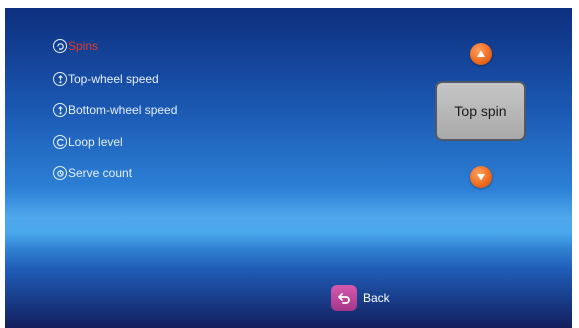 Image resolution: width=579 pixels, height=328 pixels. I want to click on menu-item-spins: Spins, so click(163, 46).